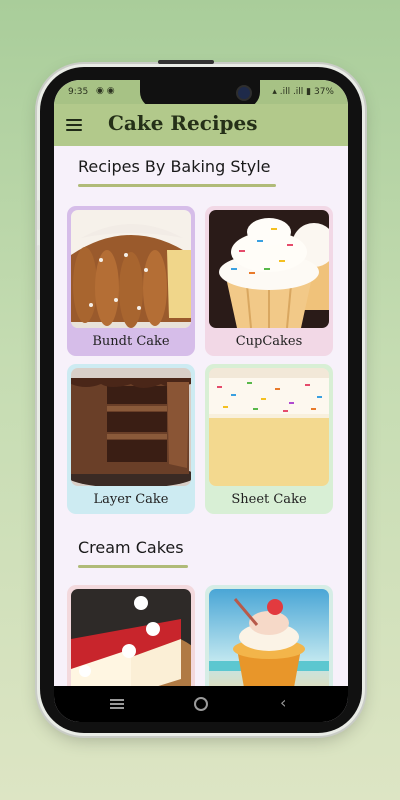  What do you see at coordinates (131, 427) in the screenshot?
I see `layer-cake-image` at bounding box center [131, 427].